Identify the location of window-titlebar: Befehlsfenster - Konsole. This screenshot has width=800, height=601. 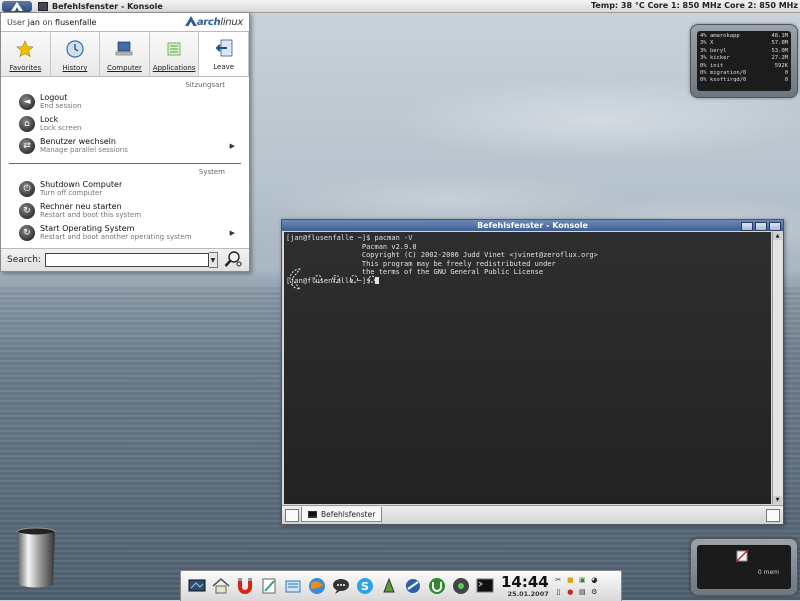
(532, 225).